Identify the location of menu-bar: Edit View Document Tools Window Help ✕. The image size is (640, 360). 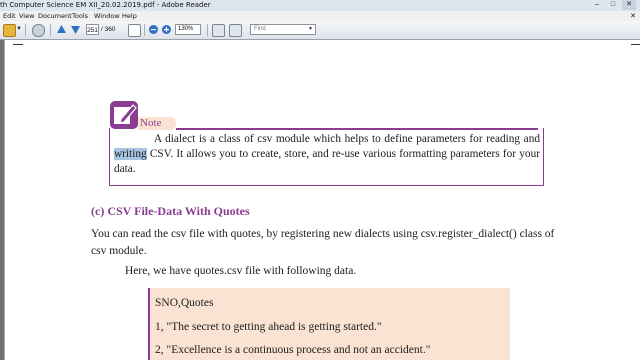
(320, 16).